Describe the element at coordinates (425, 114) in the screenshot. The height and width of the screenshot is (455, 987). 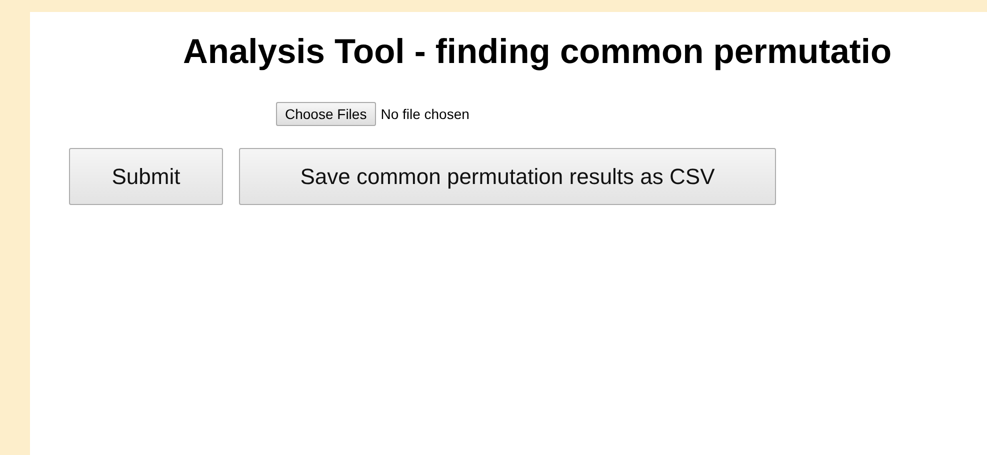
I see `file-status: No file chosen` at that location.